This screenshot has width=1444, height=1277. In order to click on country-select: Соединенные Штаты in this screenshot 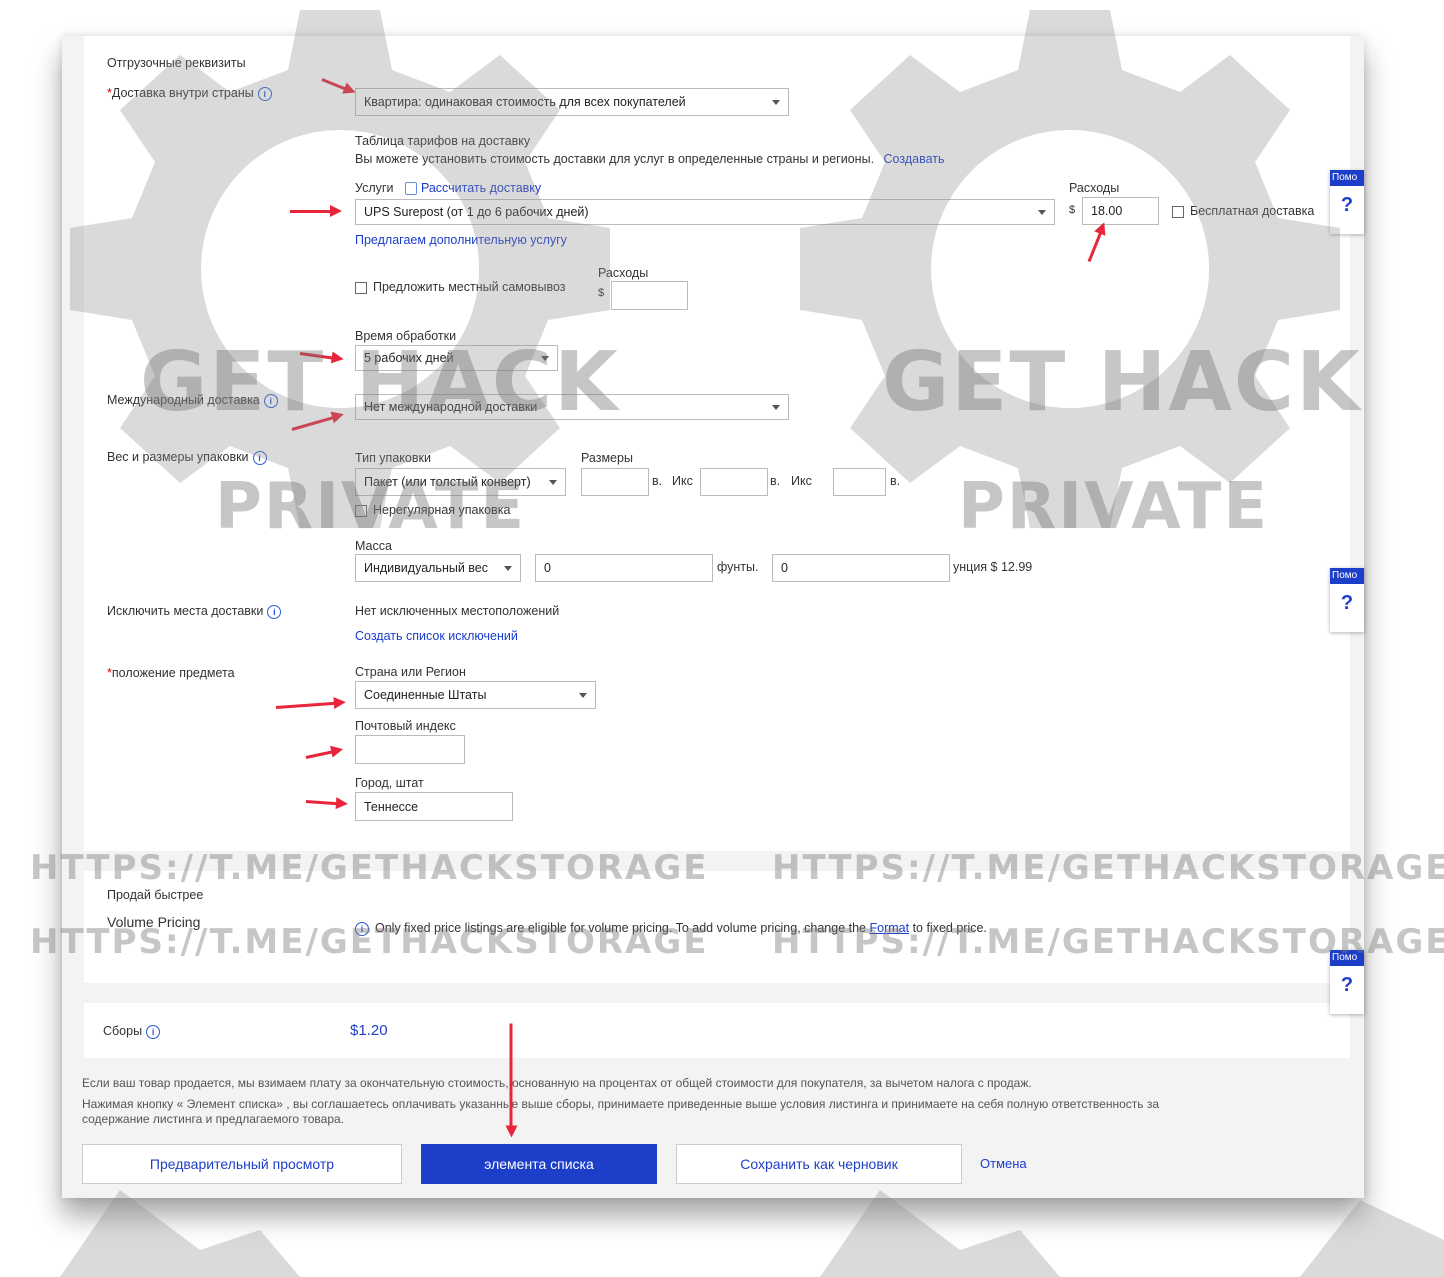, I will do `click(475, 695)`.